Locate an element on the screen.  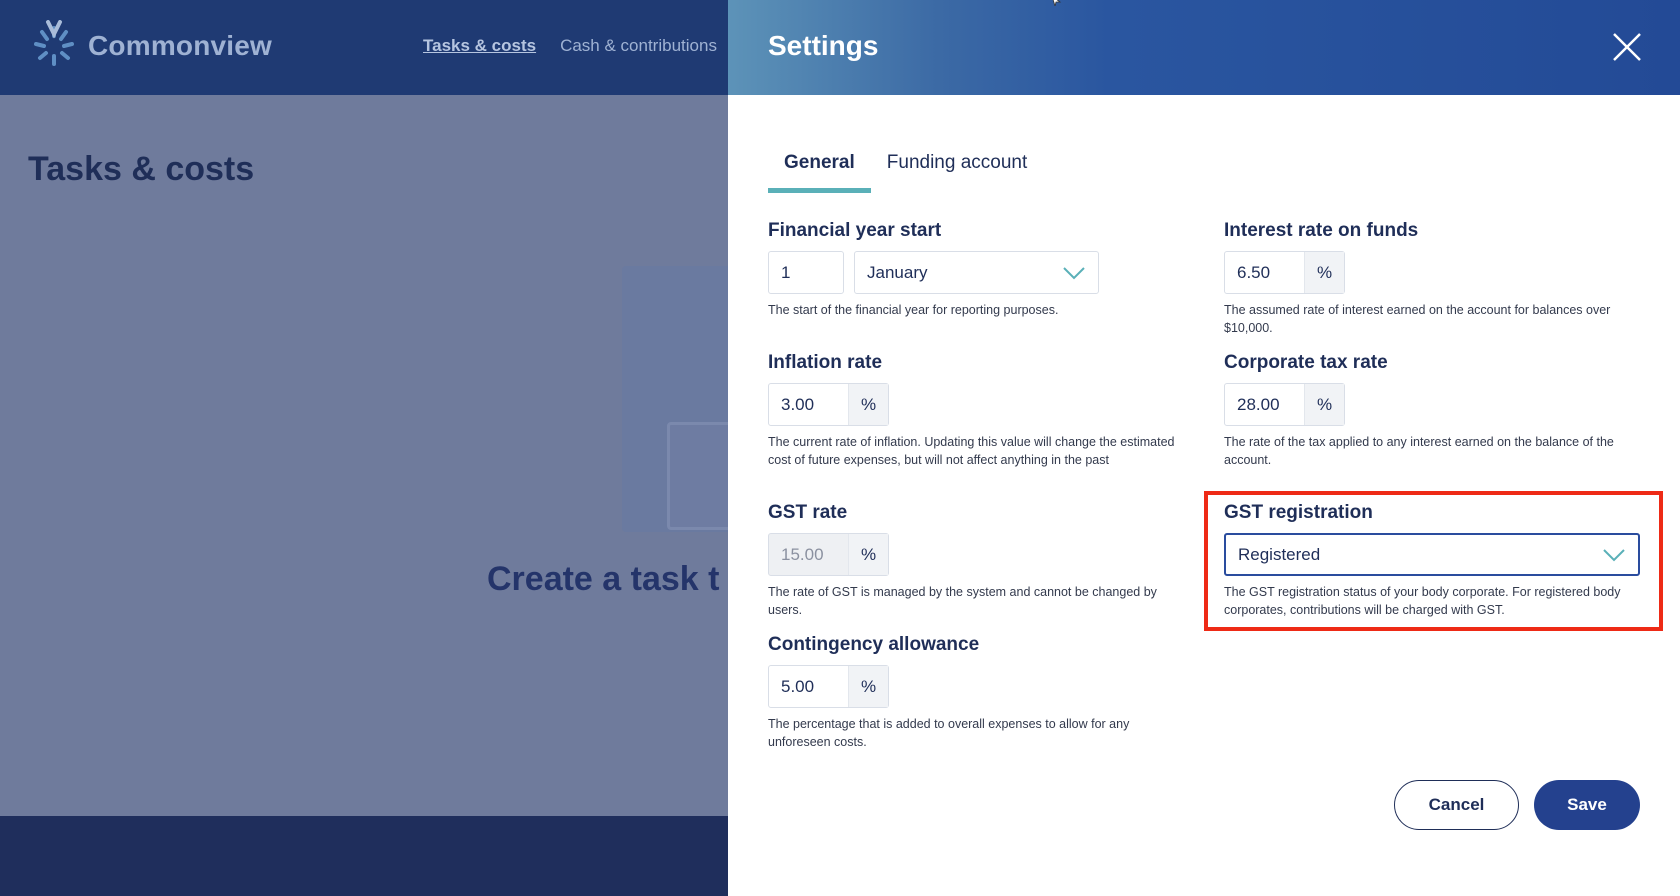
tab-funding-account: Funding account is located at coordinates (957, 169).